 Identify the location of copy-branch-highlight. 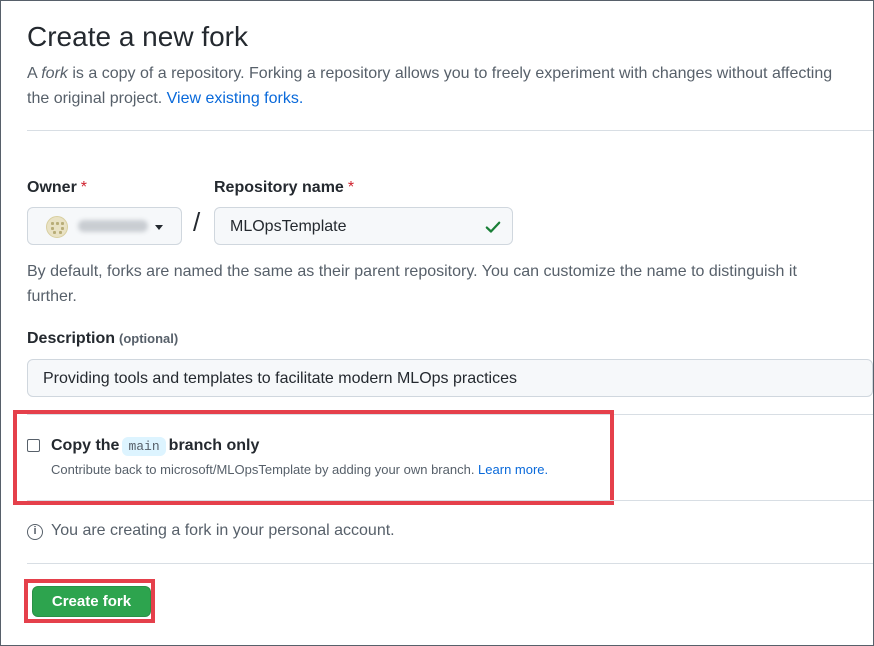
(313, 457).